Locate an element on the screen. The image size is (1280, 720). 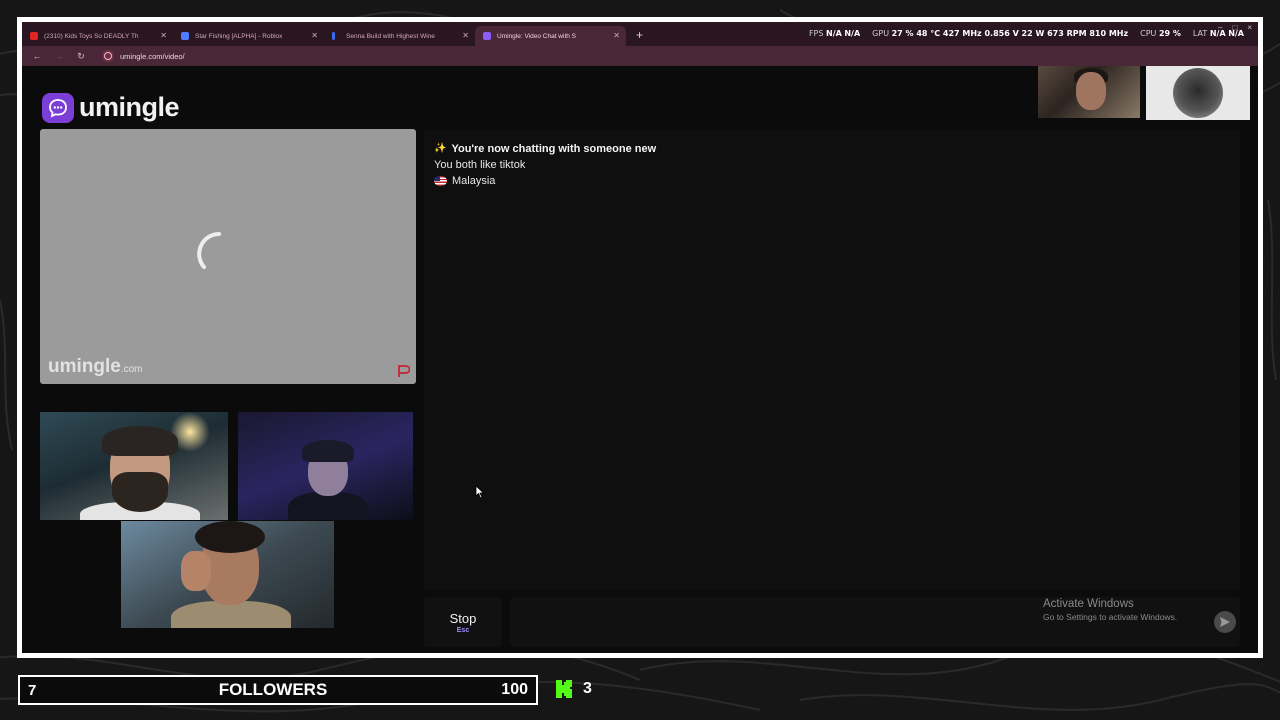
report-flag-icon is located at coordinates (403, 371).